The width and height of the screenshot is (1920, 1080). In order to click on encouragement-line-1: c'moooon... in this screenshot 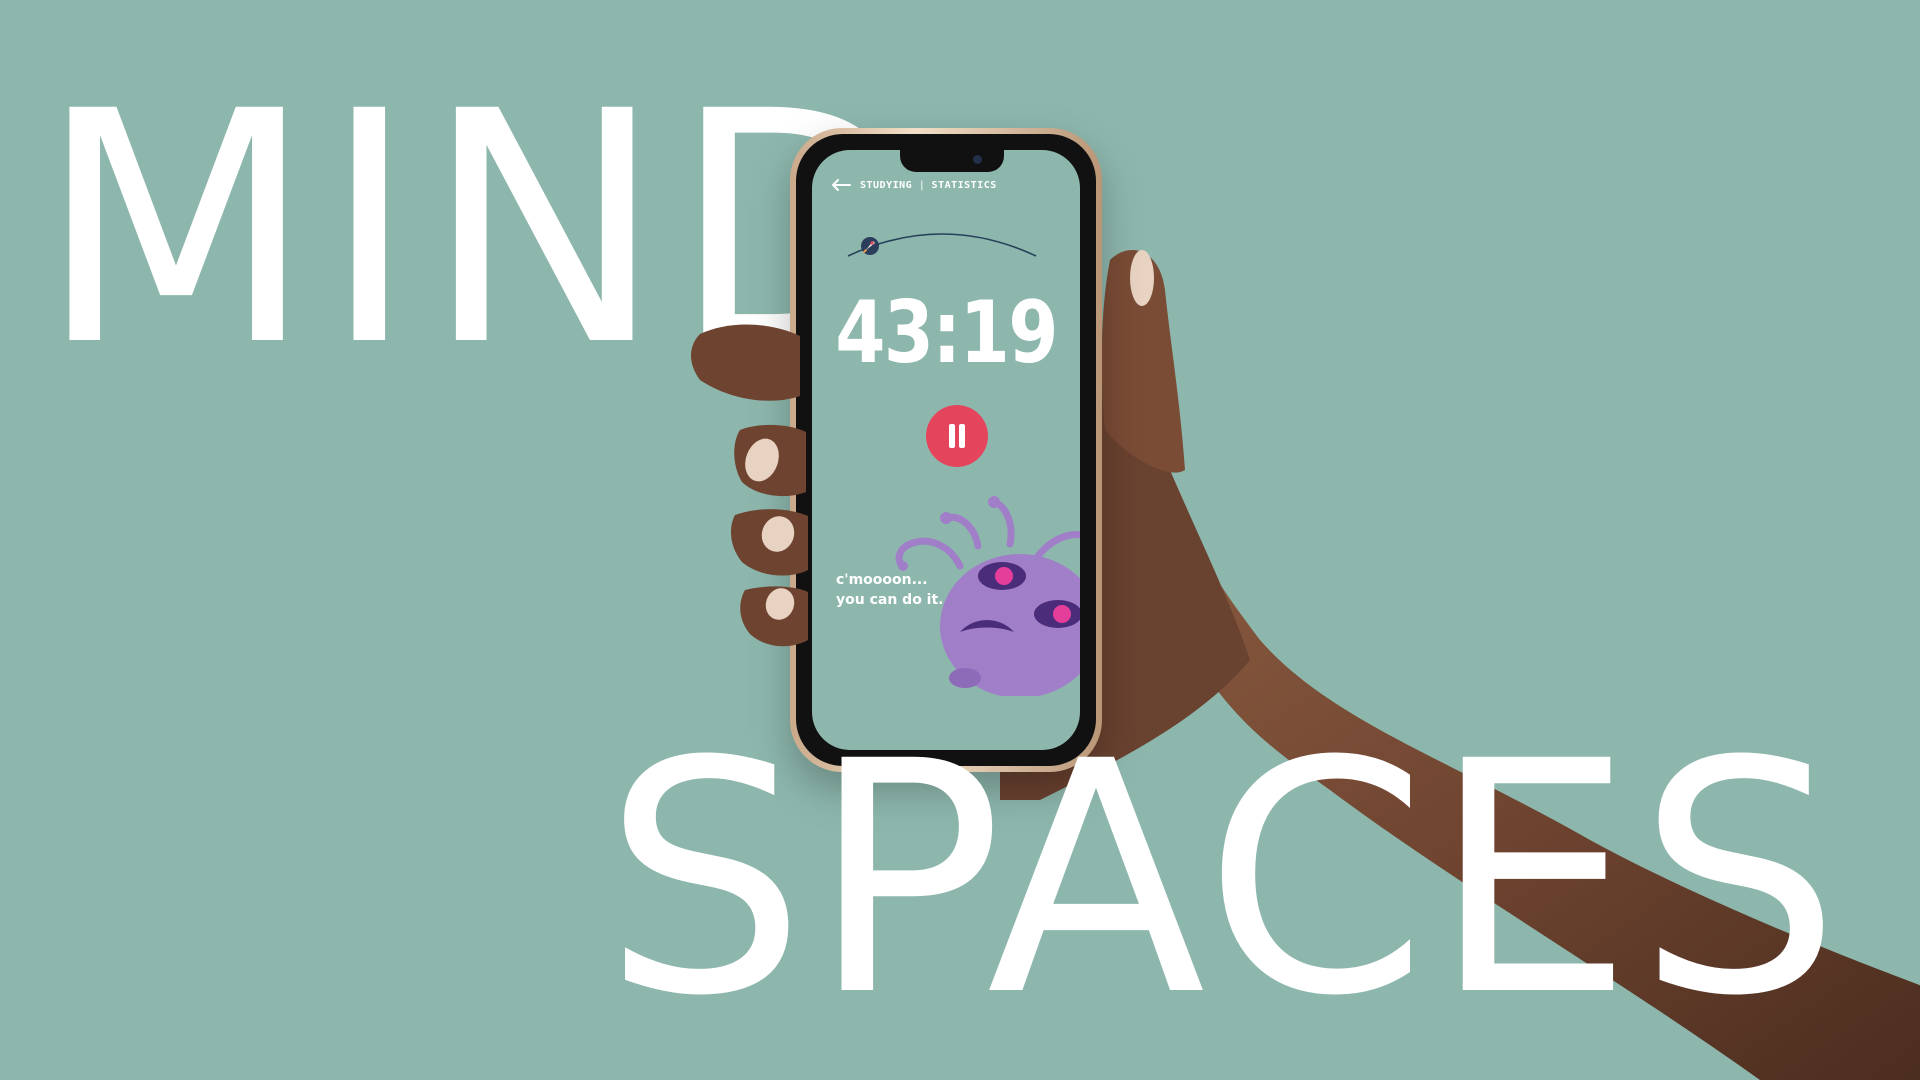, I will do `click(882, 580)`.